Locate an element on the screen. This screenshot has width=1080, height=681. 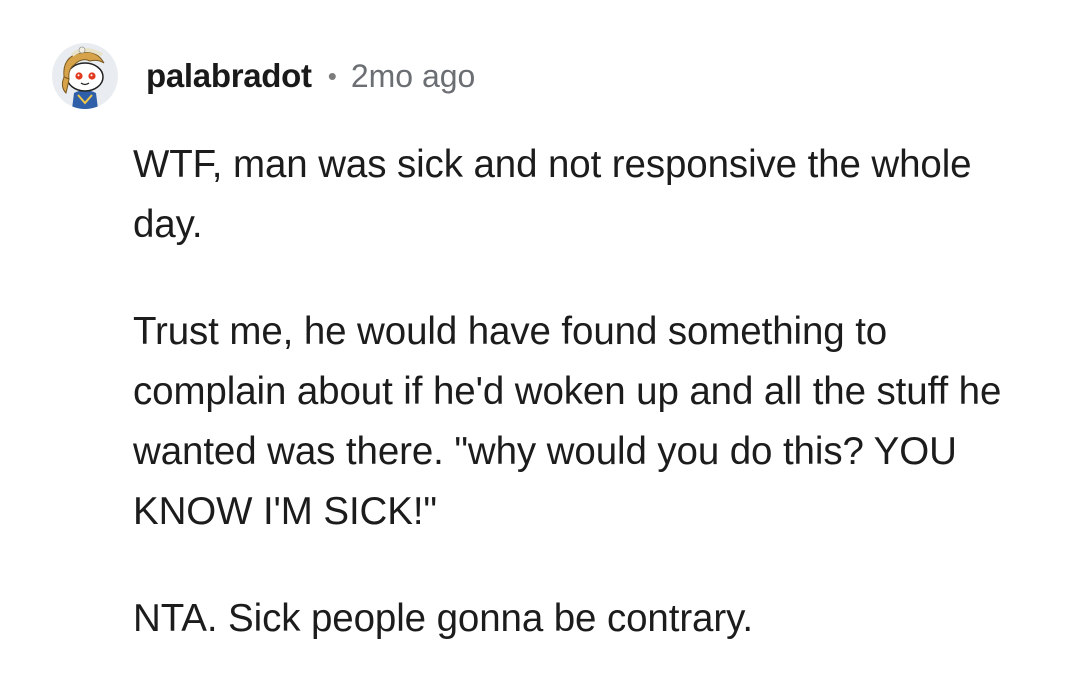
comment-header: palabradot • 2mo ago is located at coordinates (263, 76).